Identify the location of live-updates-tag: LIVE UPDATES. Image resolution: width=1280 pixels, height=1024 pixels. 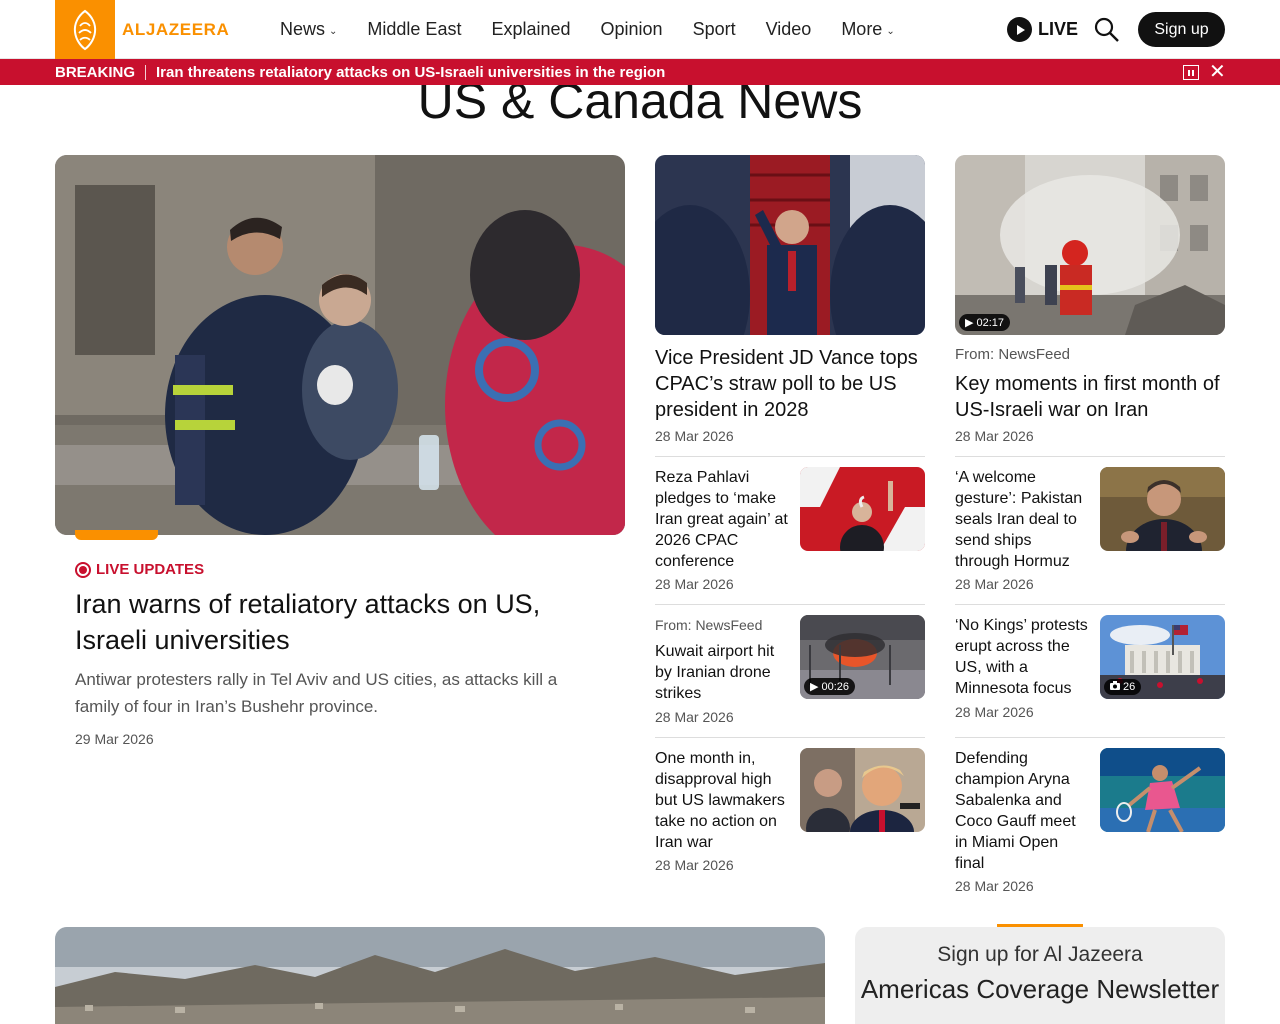
(139, 569).